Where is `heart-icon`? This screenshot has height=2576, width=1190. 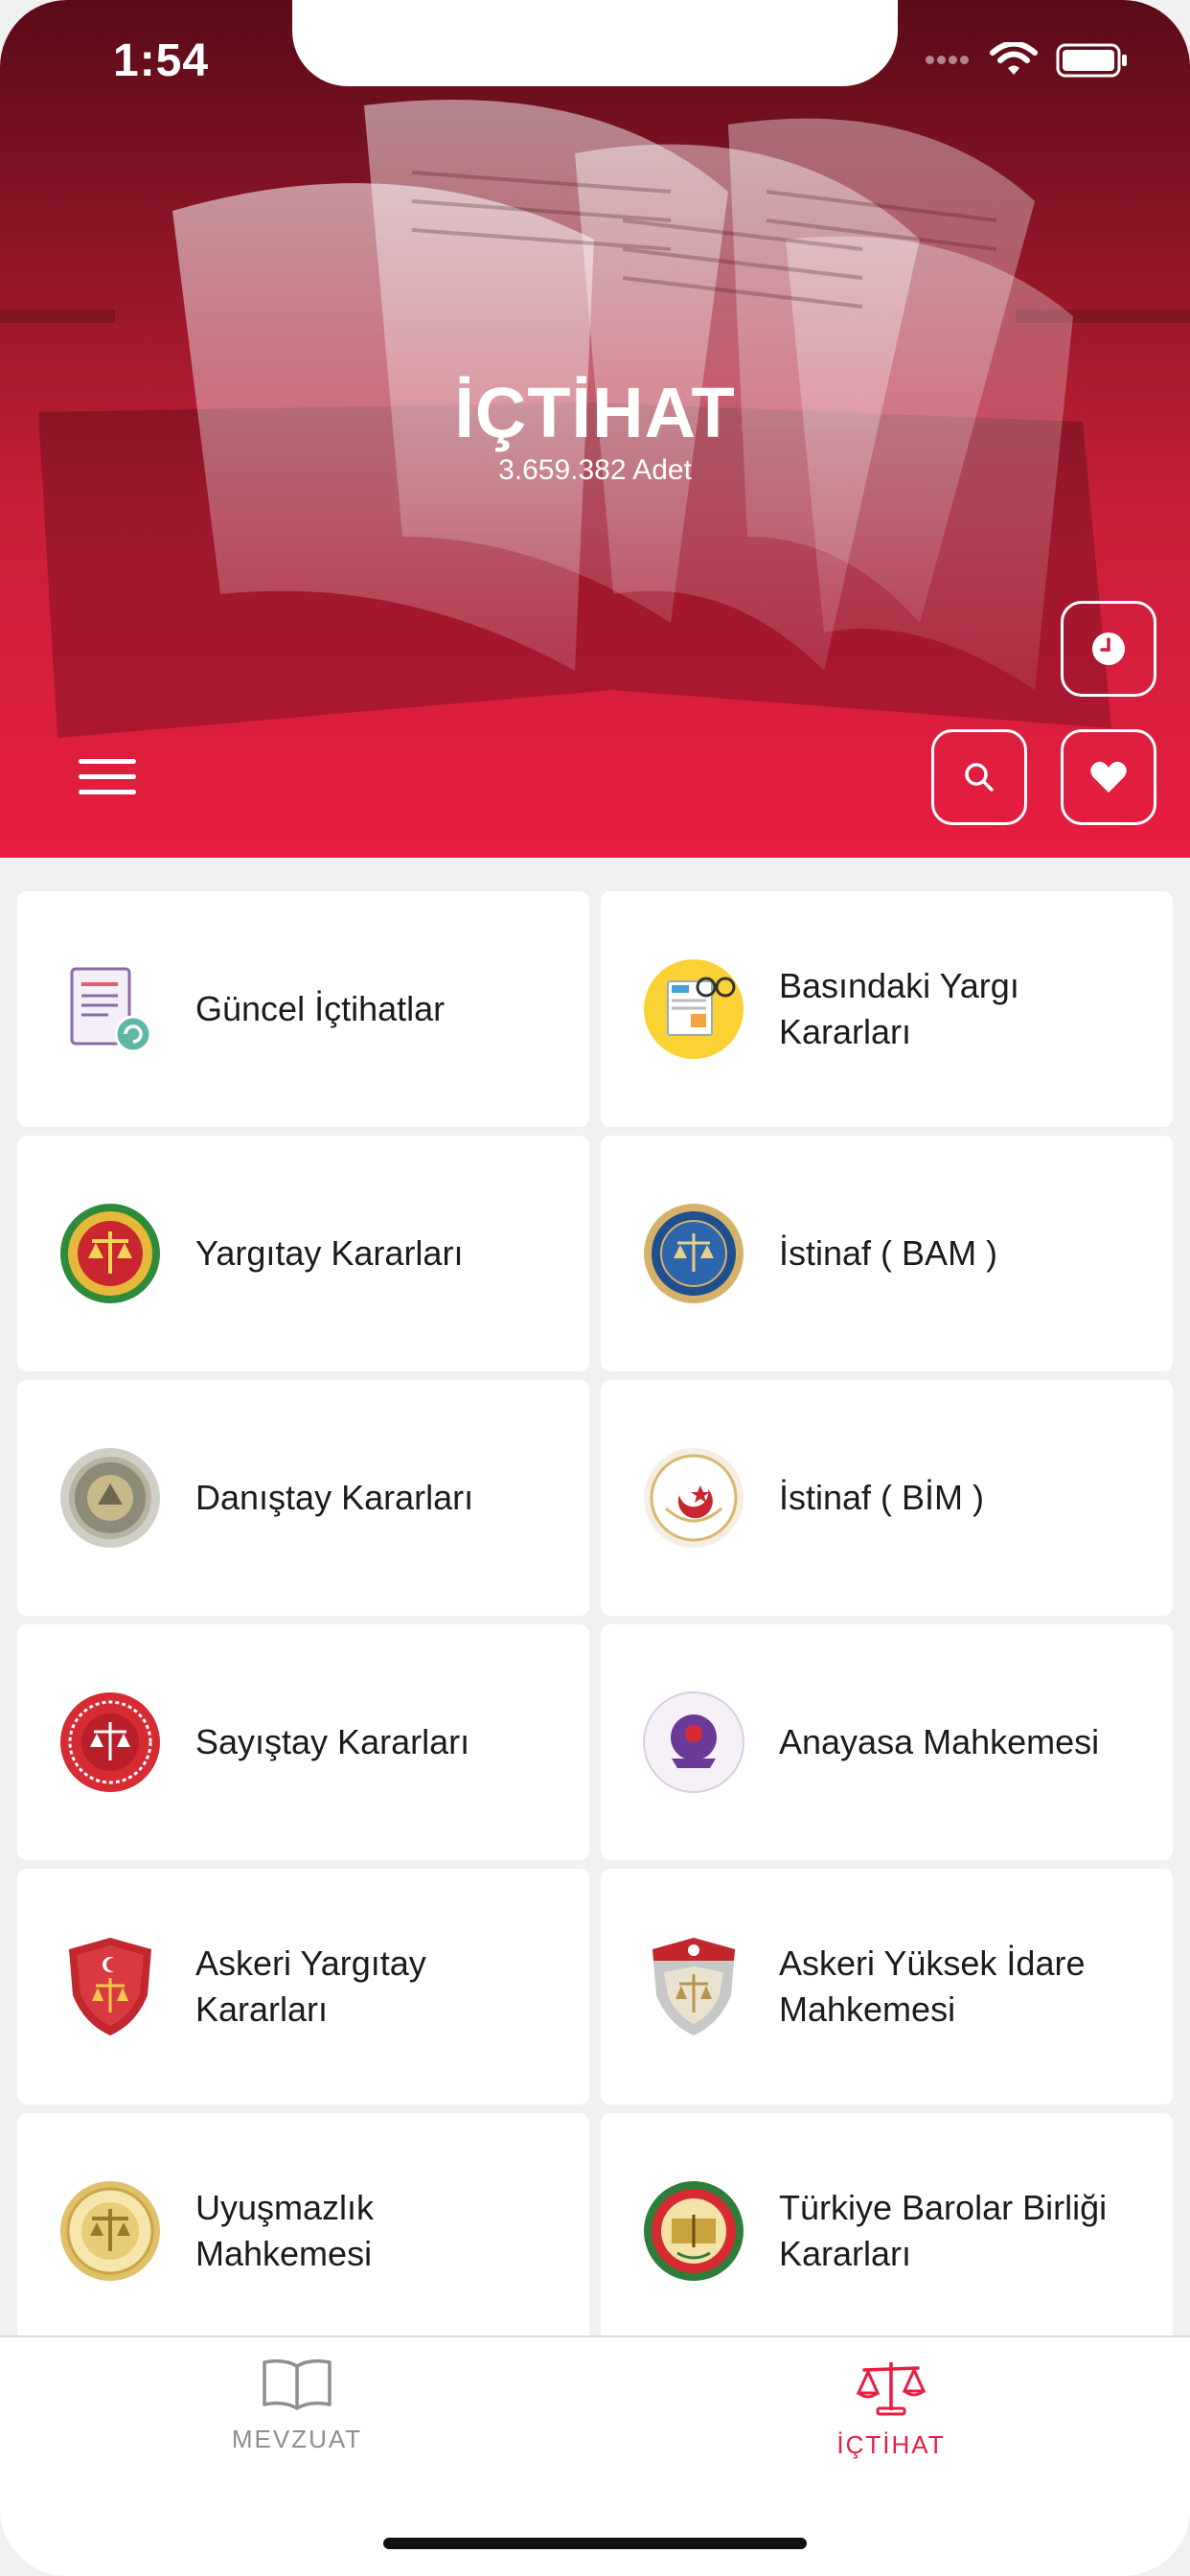
heart-icon is located at coordinates (1108, 777).